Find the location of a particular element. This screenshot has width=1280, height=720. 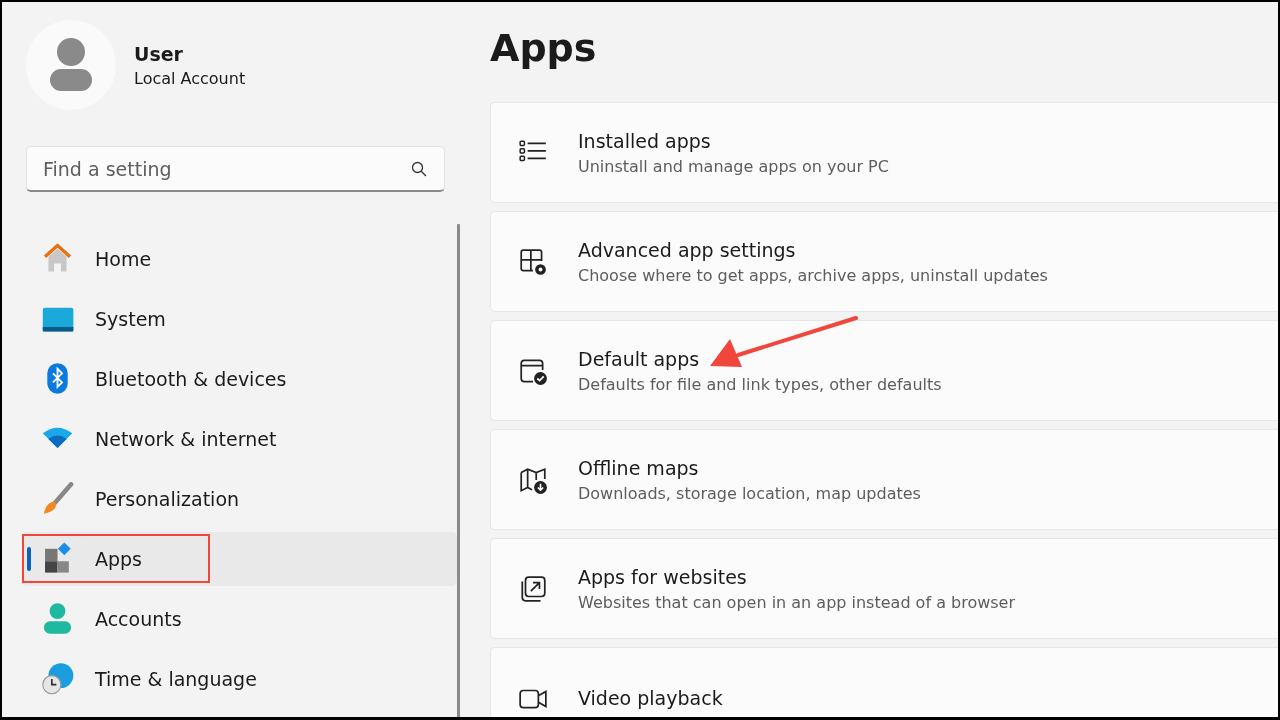

settings-card: Default apps Defaults for file and link types, other defaults is located at coordinates (884, 370).